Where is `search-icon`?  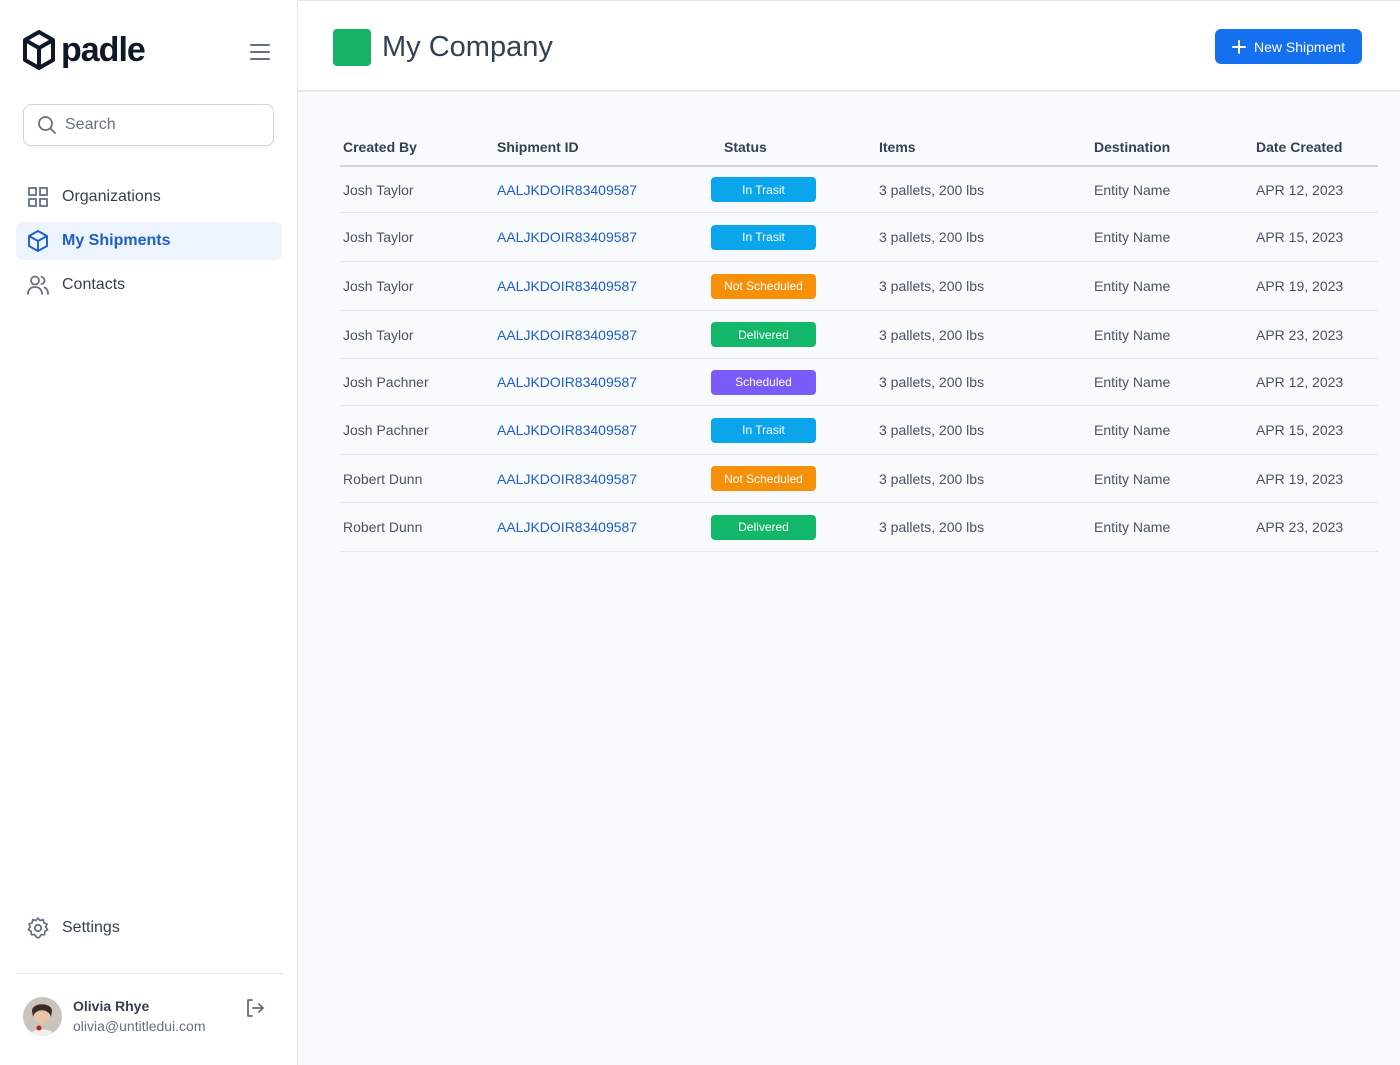 search-icon is located at coordinates (47, 125).